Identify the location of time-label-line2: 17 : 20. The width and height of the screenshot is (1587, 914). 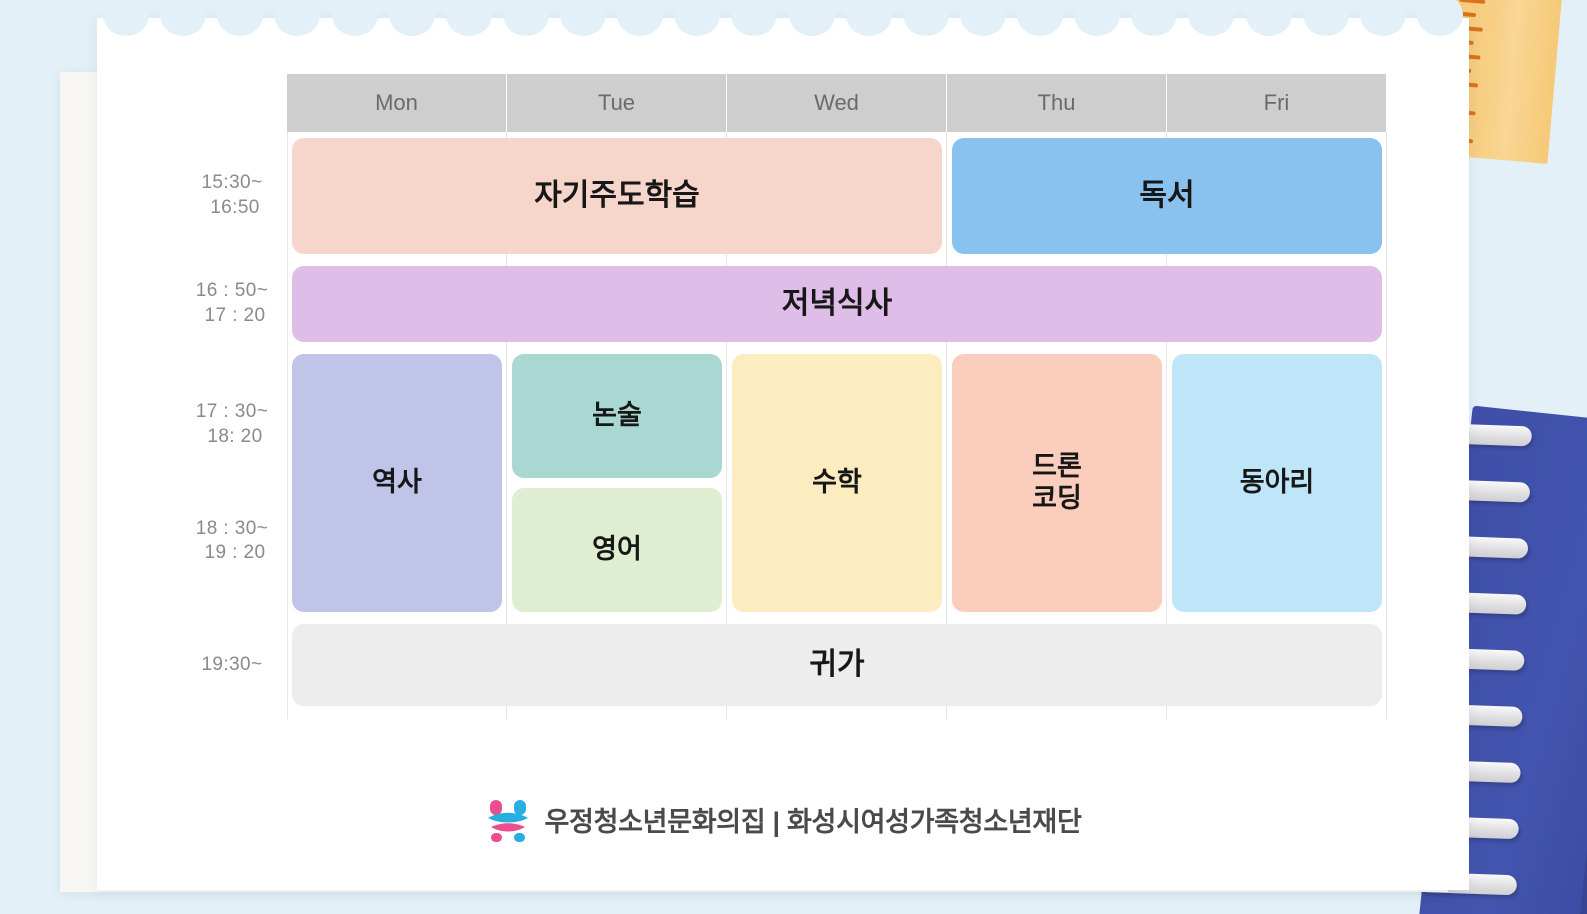
(235, 315).